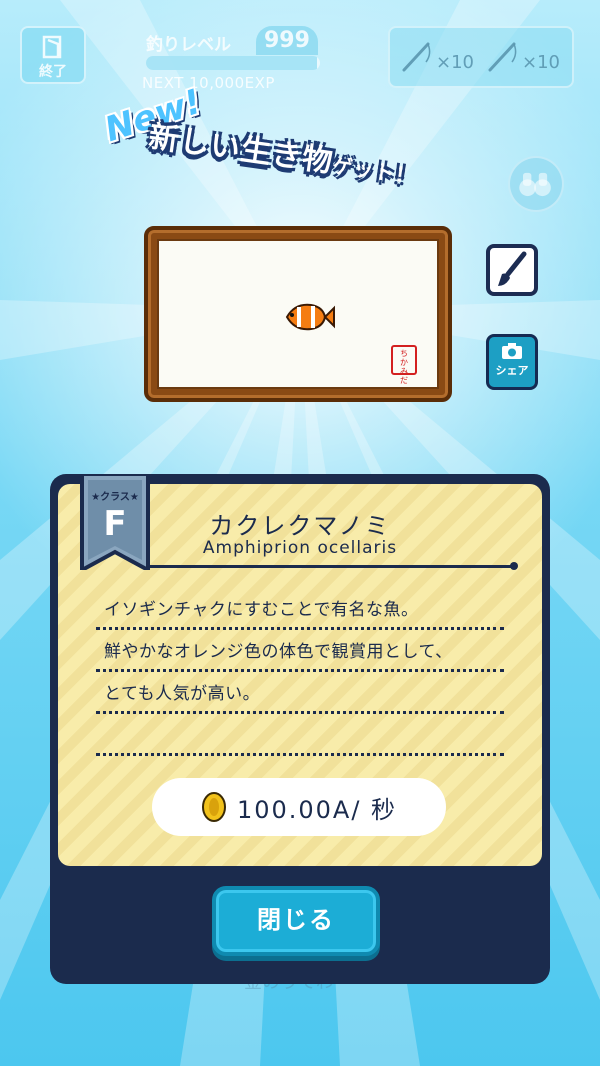 This screenshot has width=600, height=1066. What do you see at coordinates (241, 149) in the screenshot?
I see `banner-title-main: 新しい生き物` at bounding box center [241, 149].